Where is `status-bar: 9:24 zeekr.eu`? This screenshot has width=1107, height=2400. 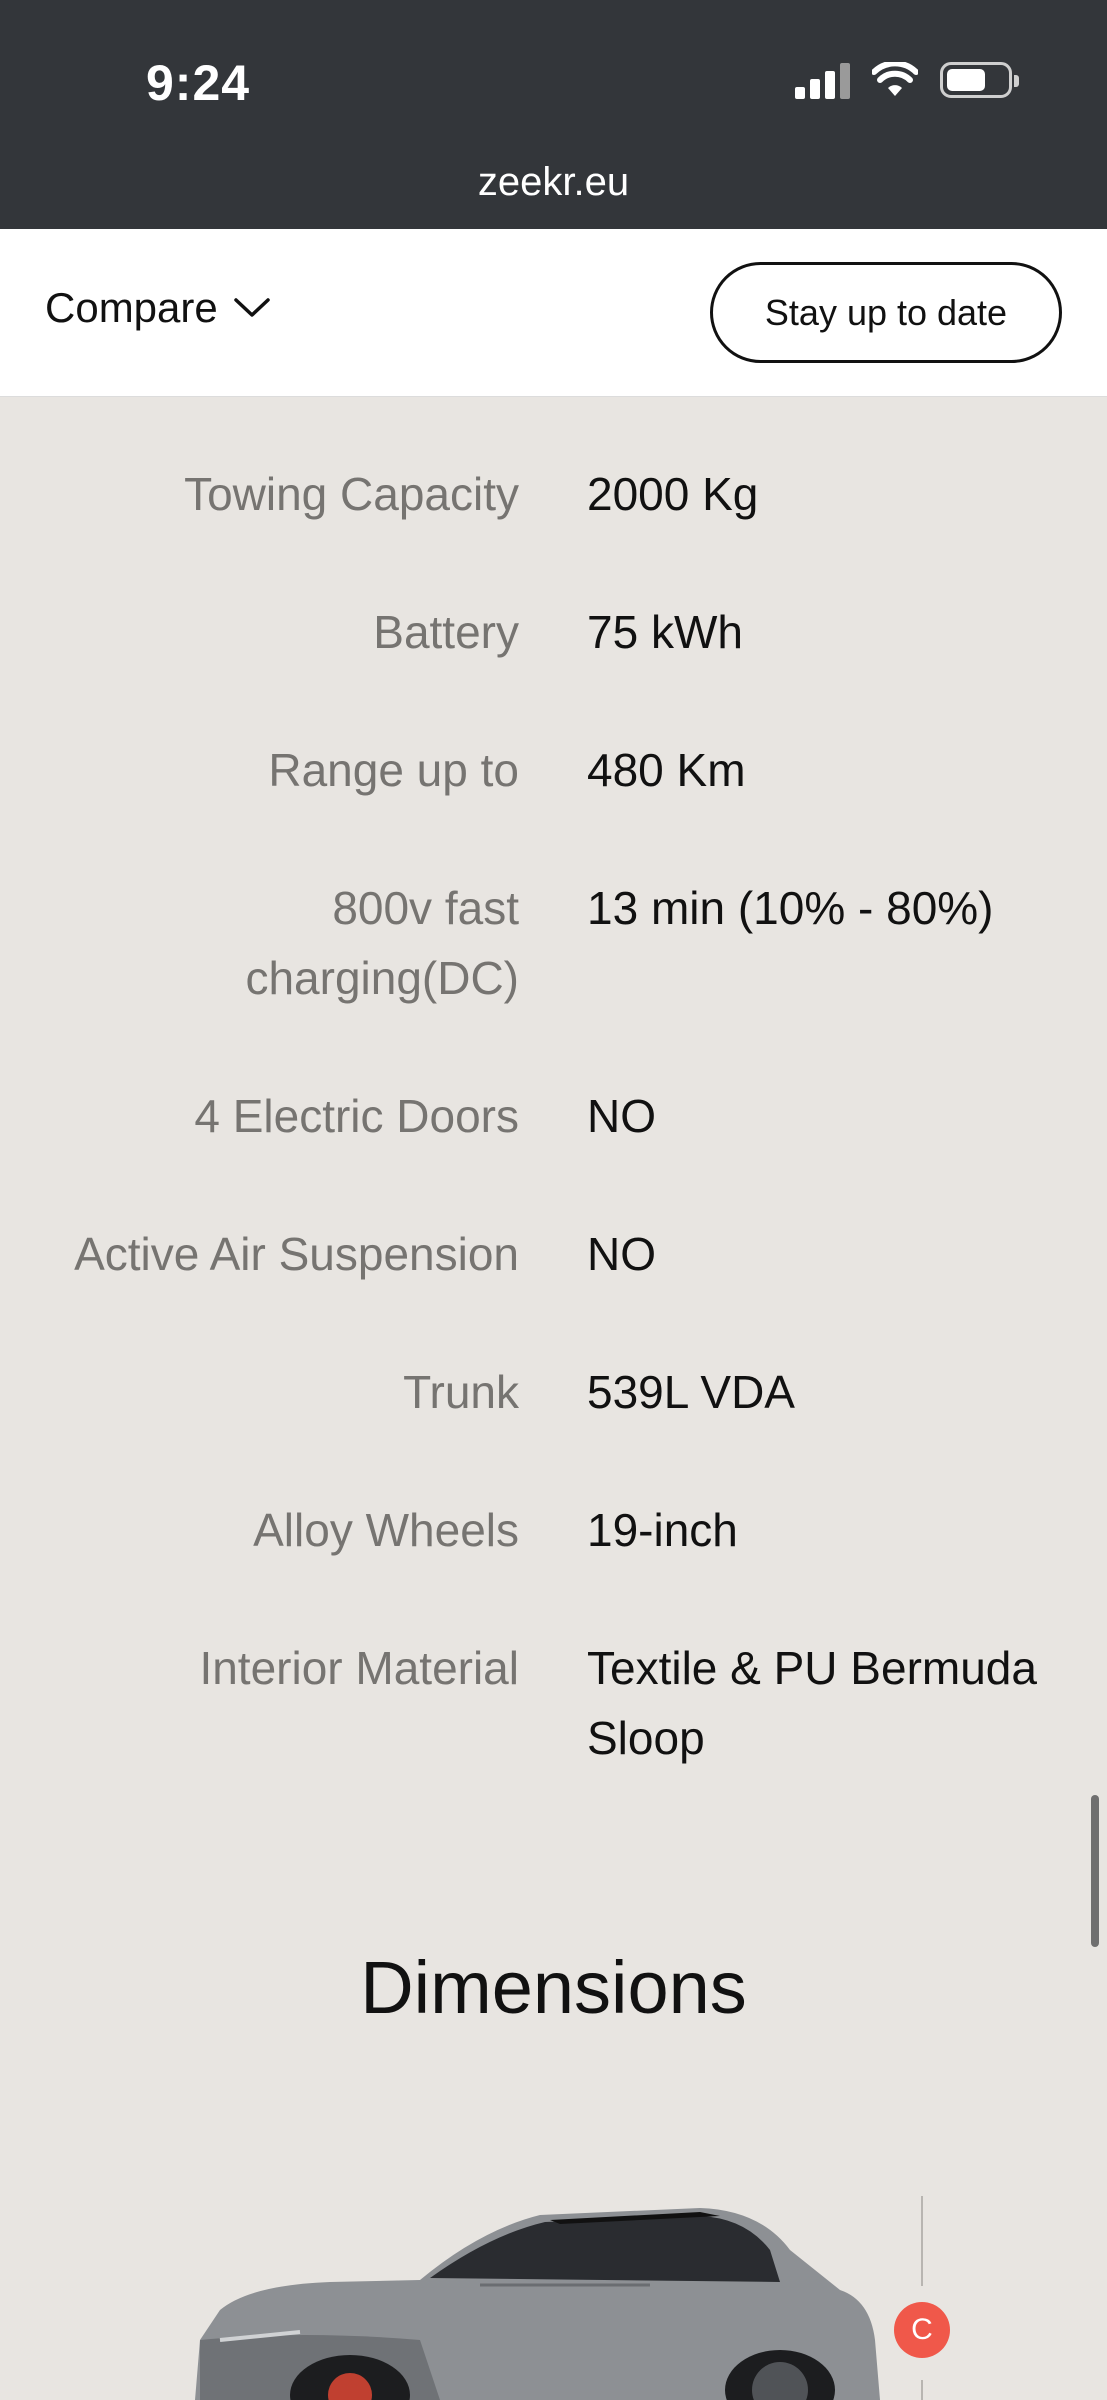
status-bar: 9:24 zeekr.eu is located at coordinates (553, 114).